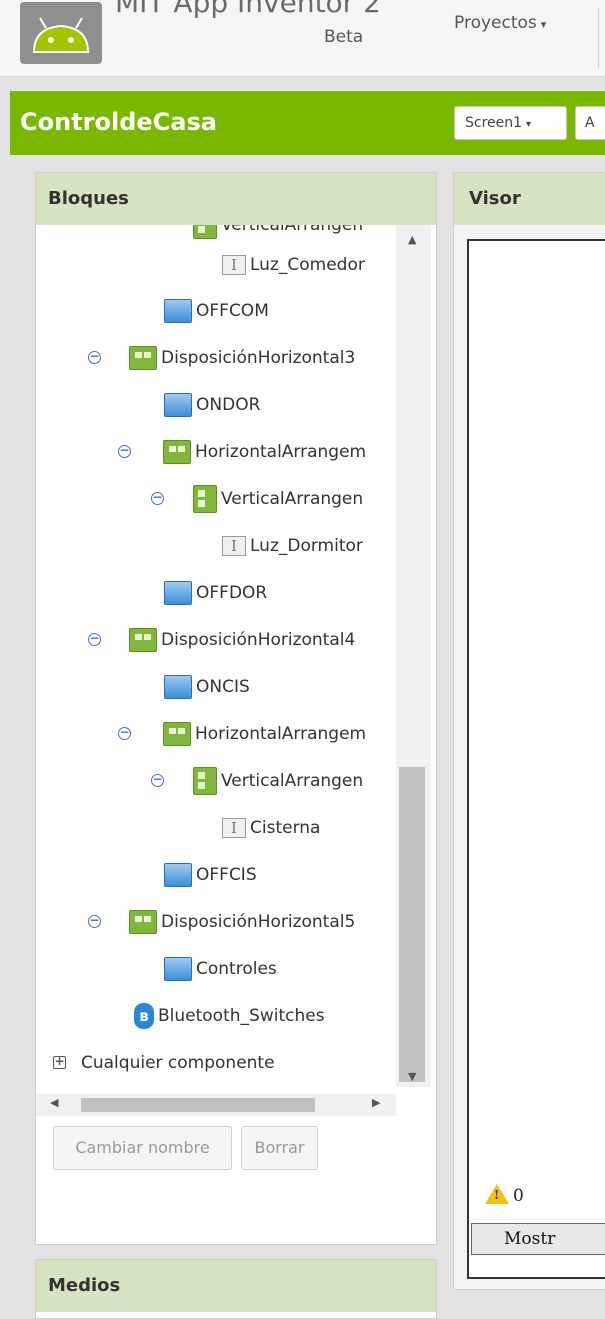 Image resolution: width=605 pixels, height=1319 pixels. I want to click on tree-node: + Cualquier componente, so click(164, 1063).